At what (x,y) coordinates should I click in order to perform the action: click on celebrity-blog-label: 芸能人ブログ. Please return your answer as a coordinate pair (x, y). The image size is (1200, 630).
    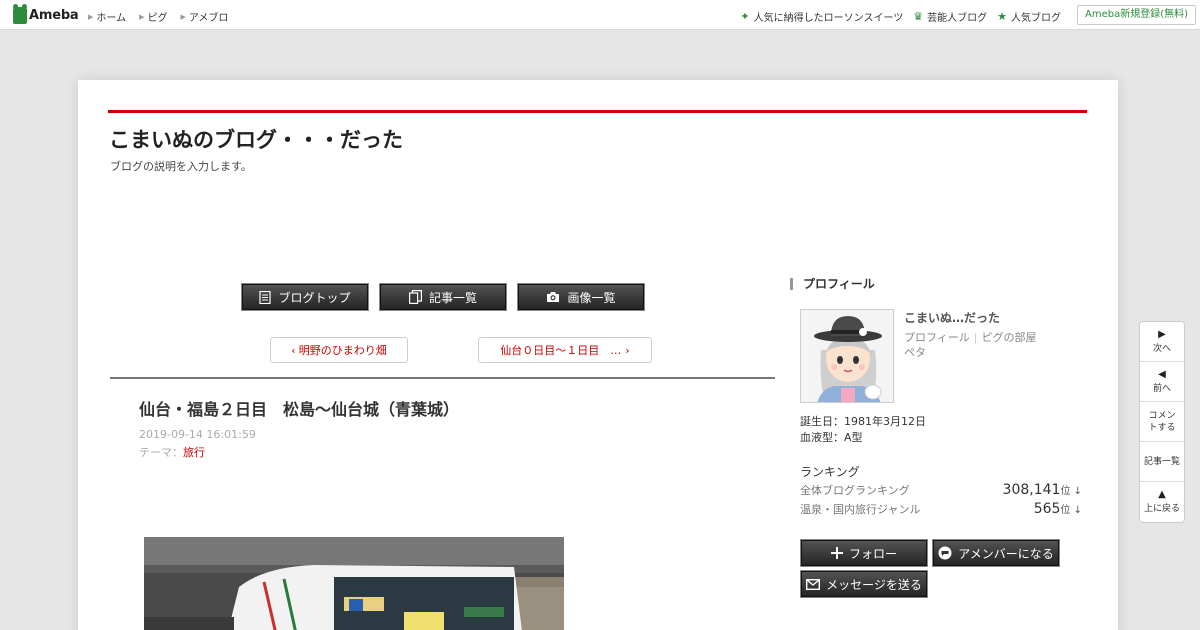
    Looking at the image, I should click on (957, 18).